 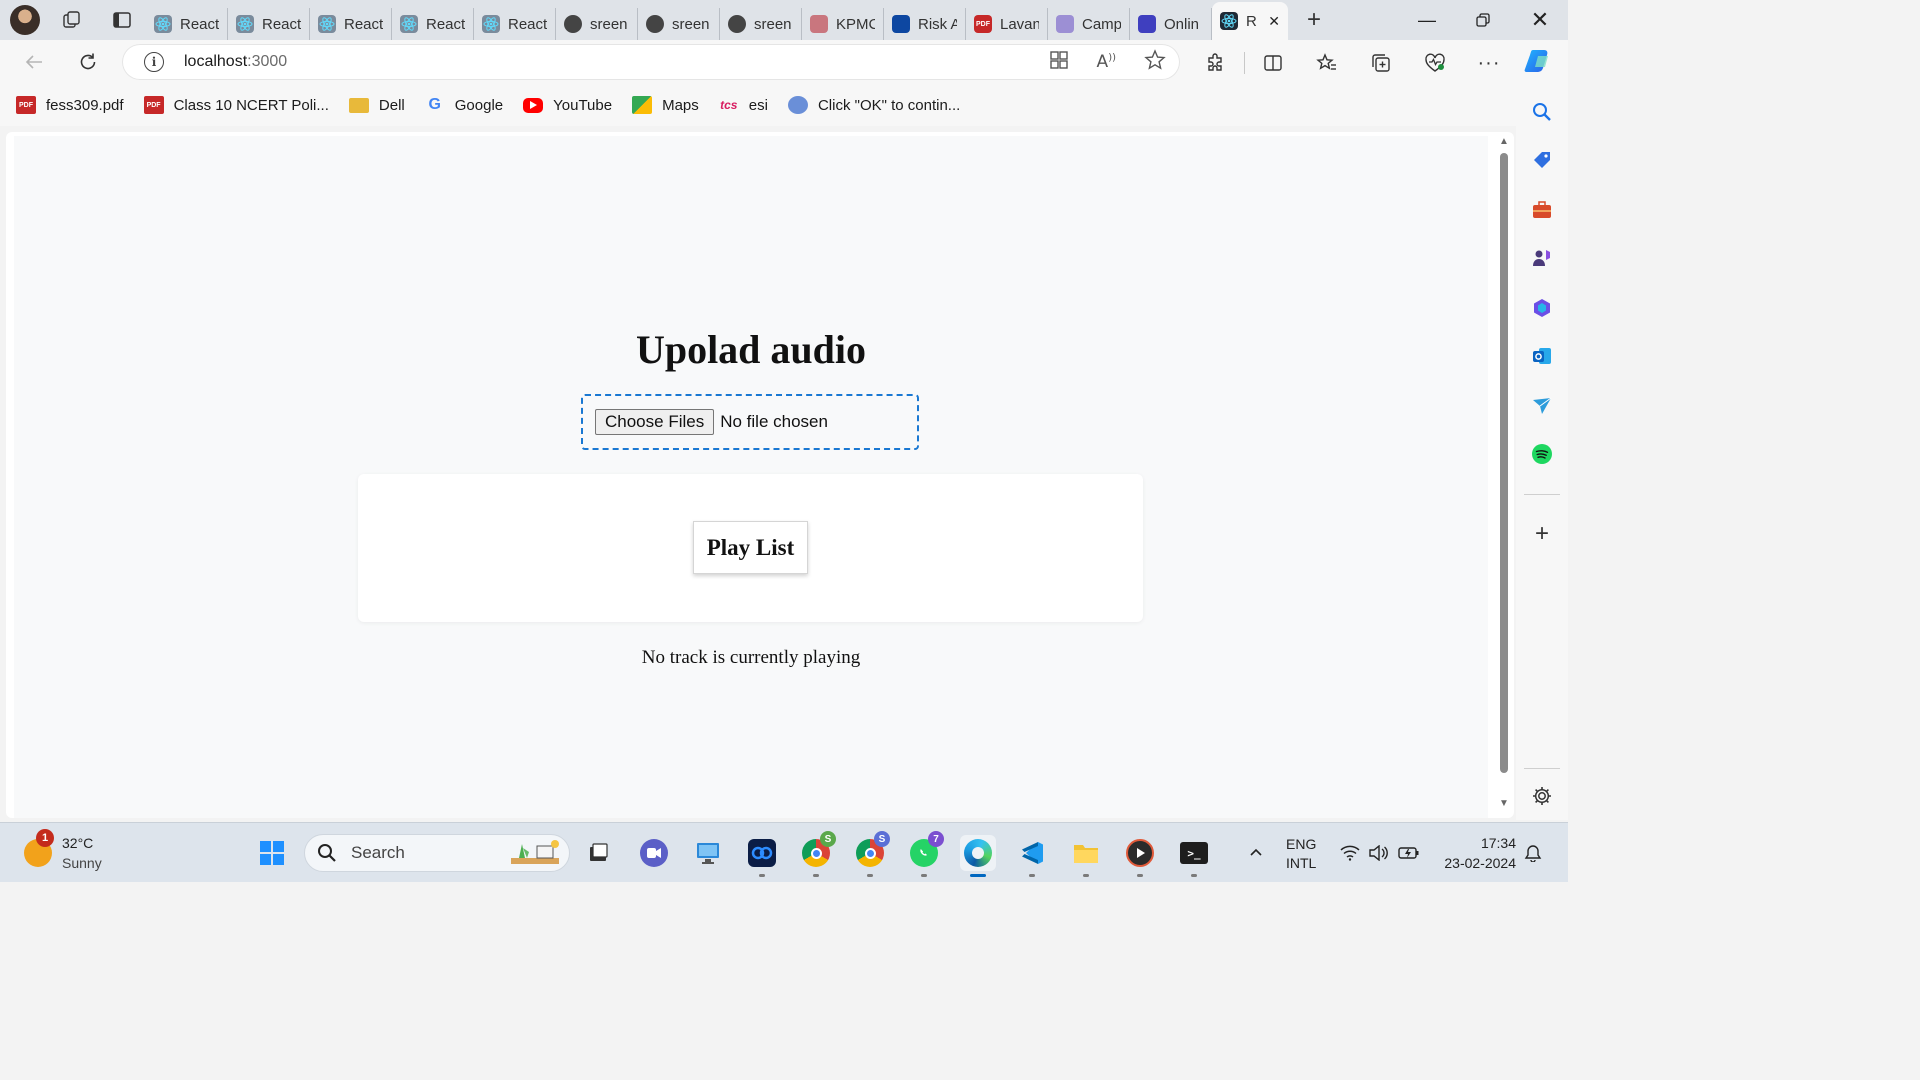 I want to click on apps-icon, so click(x=1059, y=62).